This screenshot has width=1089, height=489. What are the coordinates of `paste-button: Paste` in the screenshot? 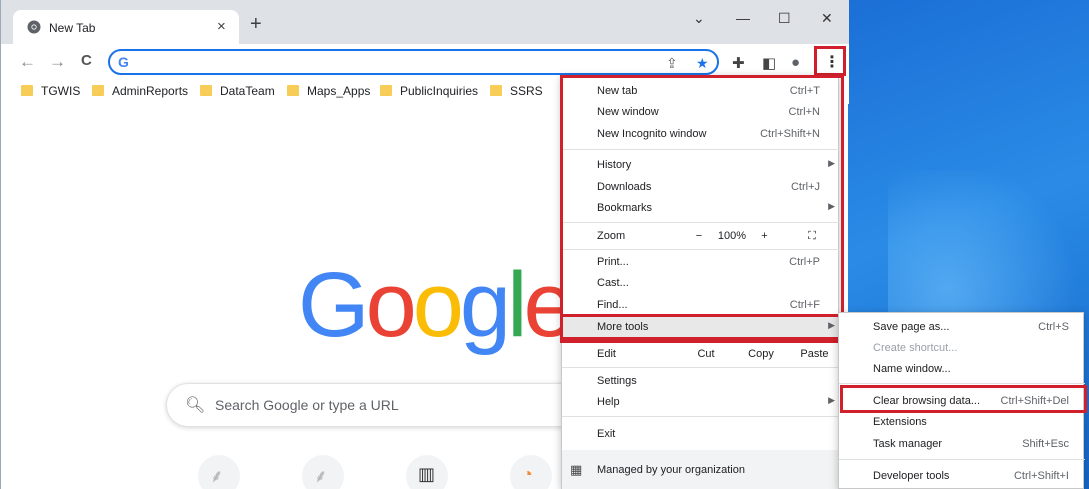 It's located at (814, 355).